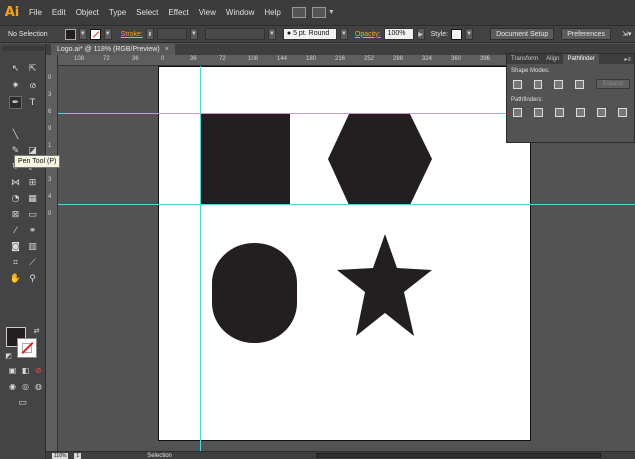 This screenshot has width=635, height=459. What do you see at coordinates (32, 102) in the screenshot?
I see `type-tool-icon: T` at bounding box center [32, 102].